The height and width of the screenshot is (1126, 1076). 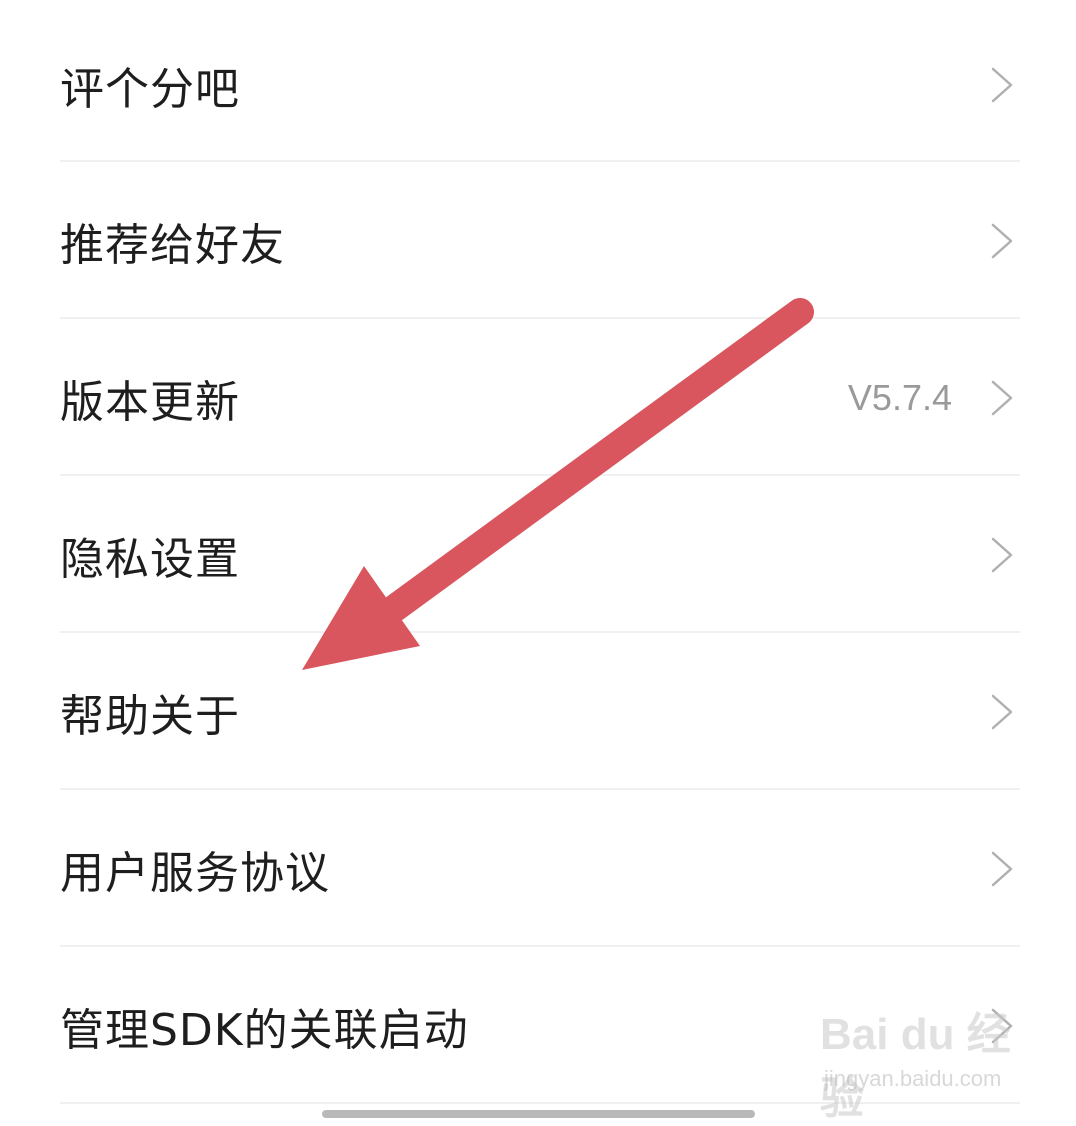 I want to click on settings-item-privacy: 隐私设置, so click(x=540, y=554).